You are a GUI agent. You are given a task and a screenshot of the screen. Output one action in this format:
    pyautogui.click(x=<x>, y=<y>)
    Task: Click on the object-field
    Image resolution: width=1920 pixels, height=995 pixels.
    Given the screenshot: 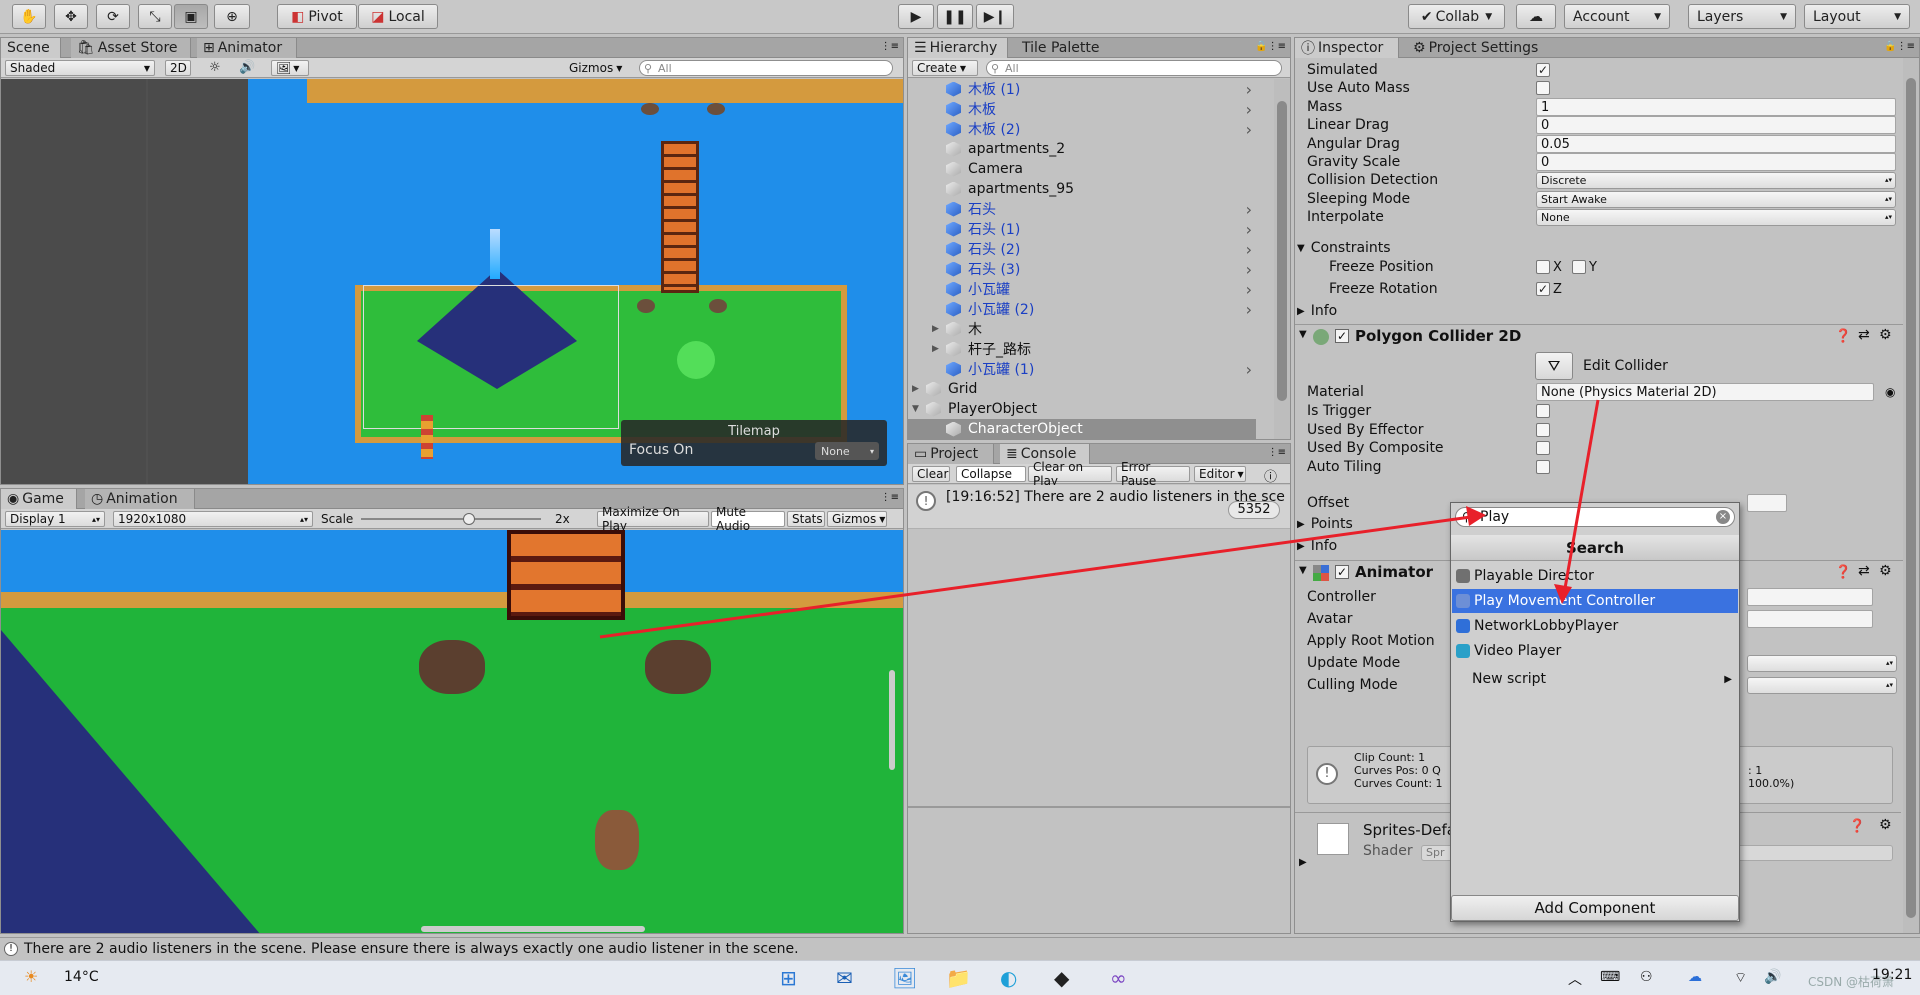 What is the action you would take?
    pyautogui.click(x=1810, y=619)
    